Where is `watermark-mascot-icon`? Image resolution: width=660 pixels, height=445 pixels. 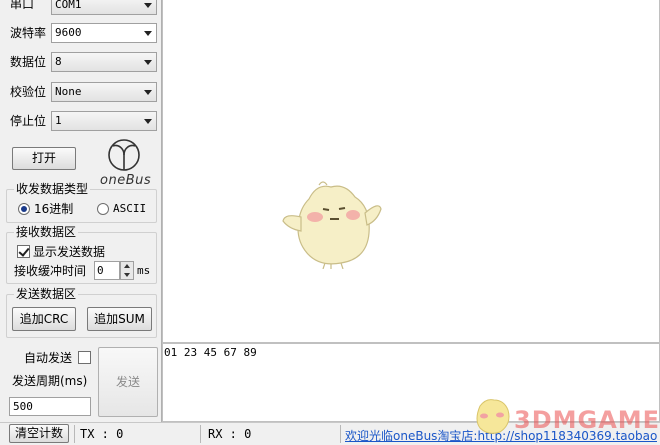
watermark-mascot-icon is located at coordinates (493, 416).